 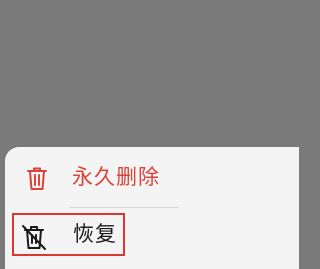 I want to click on highlight-box, so click(x=68, y=234).